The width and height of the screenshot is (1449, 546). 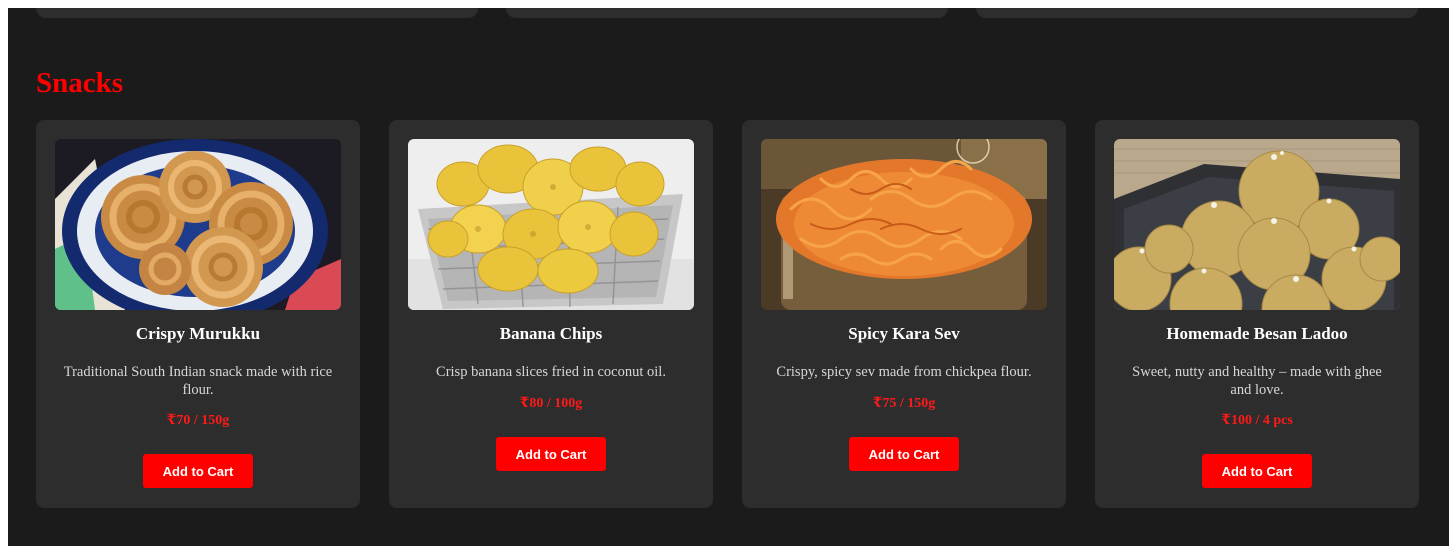 What do you see at coordinates (1257, 224) in the screenshot?
I see `besan-ladoo-photo` at bounding box center [1257, 224].